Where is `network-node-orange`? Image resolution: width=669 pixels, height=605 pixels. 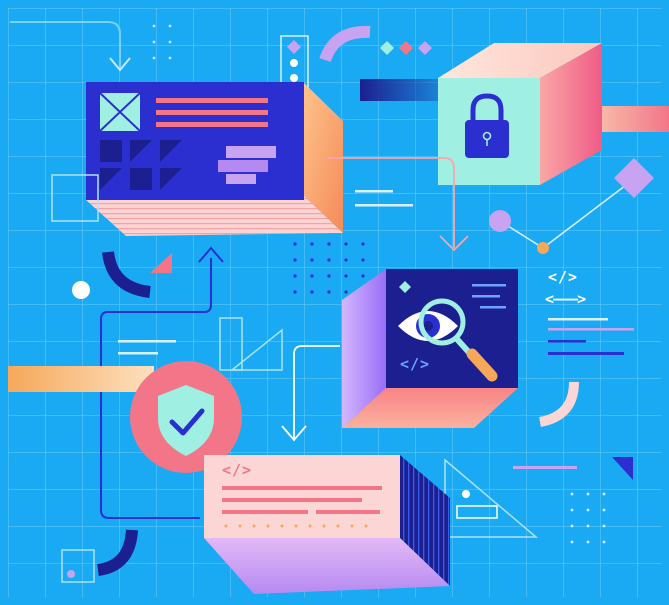
network-node-orange is located at coordinates (543, 248).